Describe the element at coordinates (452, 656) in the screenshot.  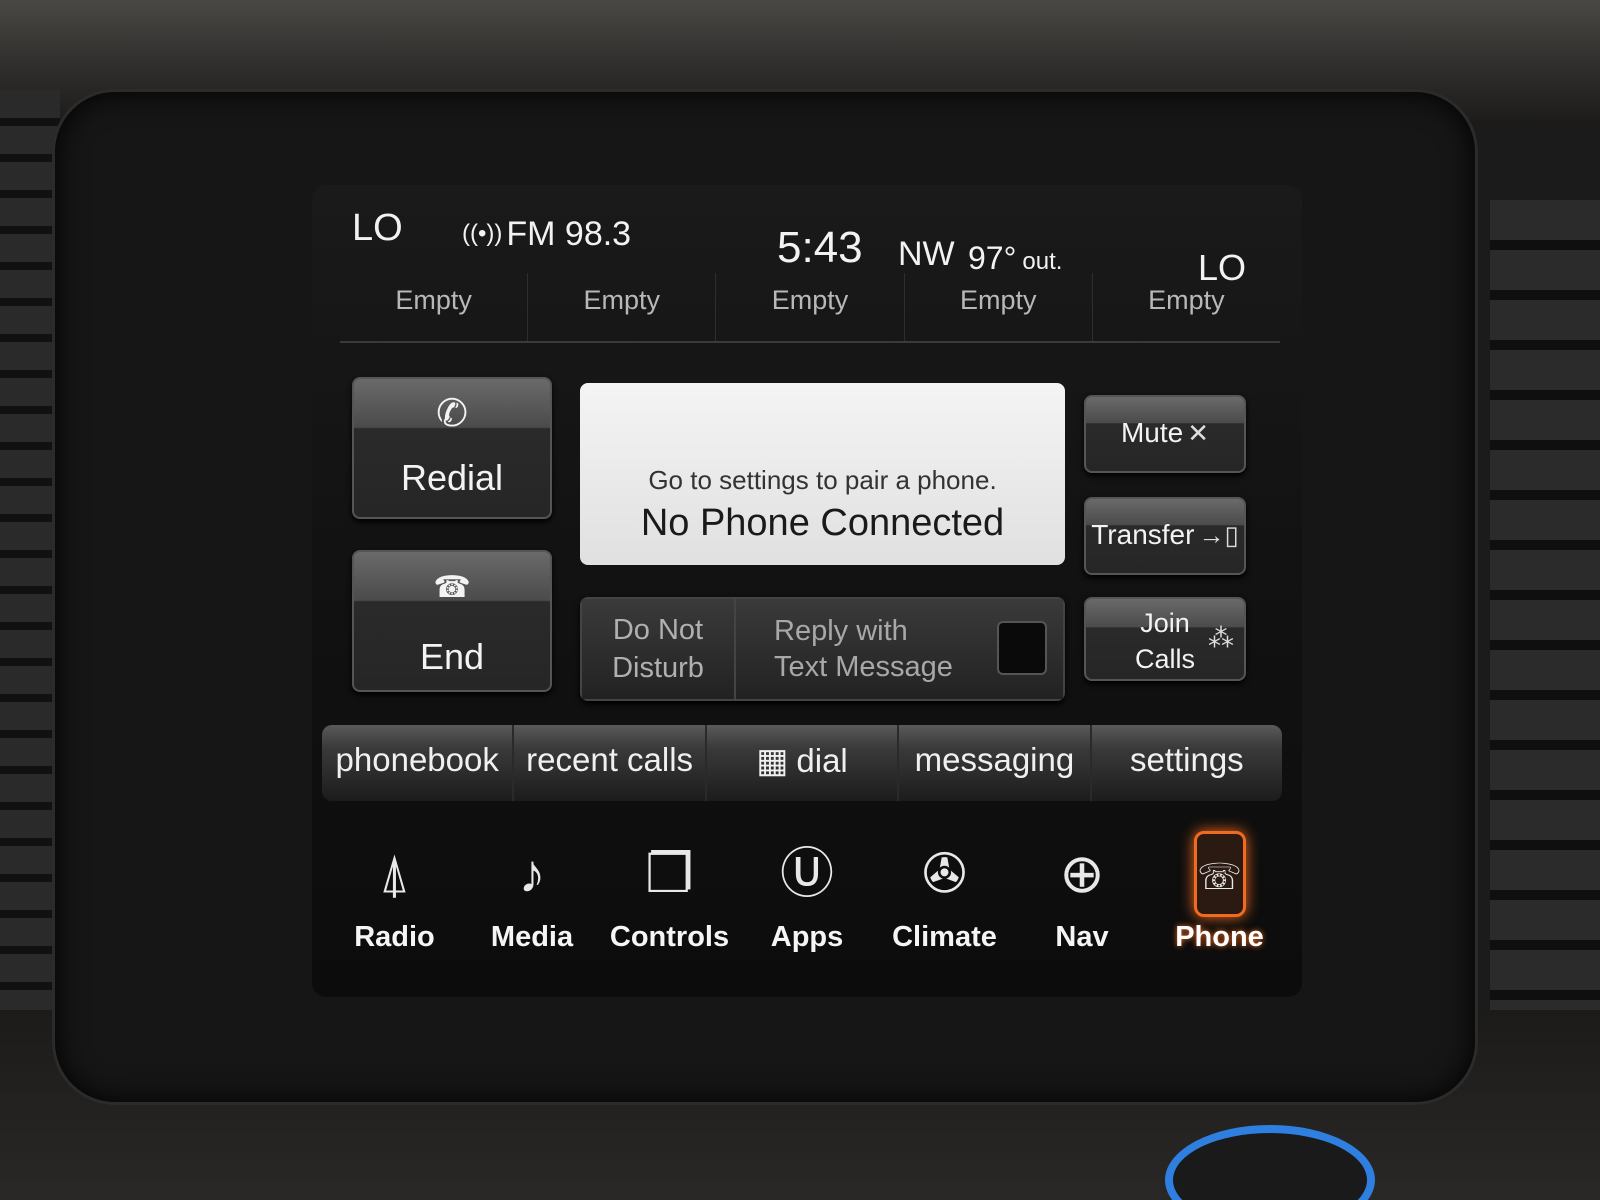
I see `end-label: End` at that location.